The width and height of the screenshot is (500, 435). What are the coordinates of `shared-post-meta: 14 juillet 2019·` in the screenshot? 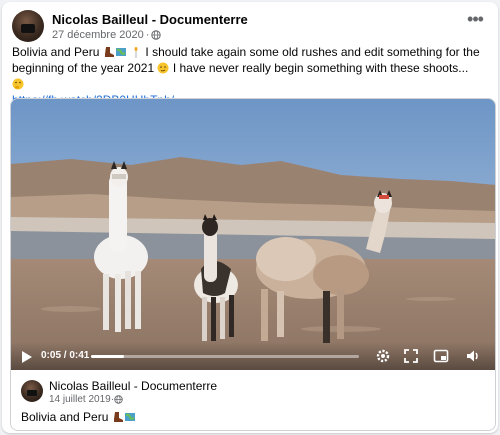 It's located at (86, 399).